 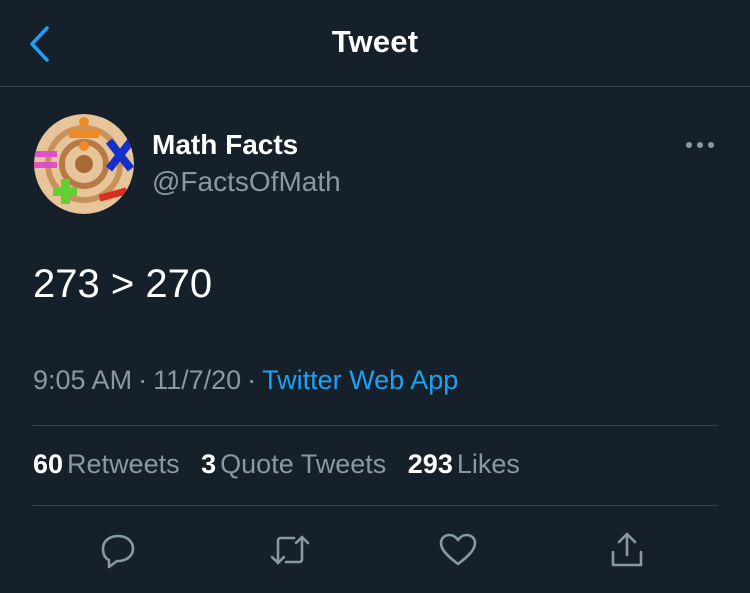 I want to click on quote-tweets-stat: 3 Quote Tweets, so click(x=293, y=464).